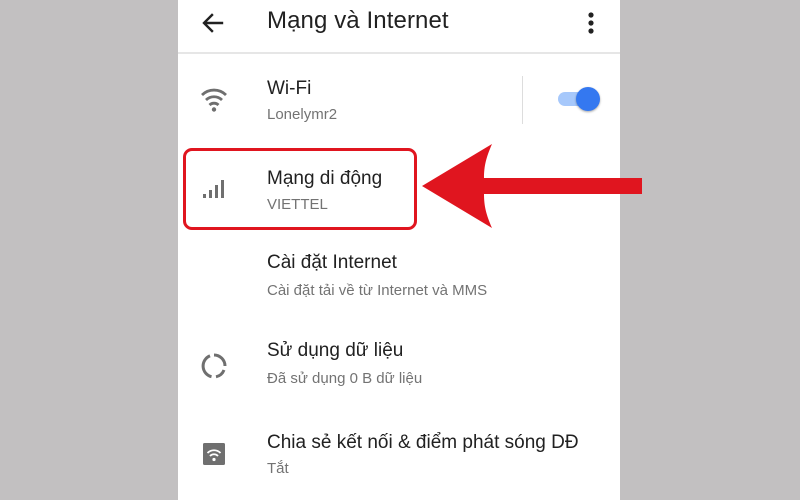 Image resolution: width=800 pixels, height=500 pixels. What do you see at coordinates (214, 454) in the screenshot?
I see `hotspot-icon` at bounding box center [214, 454].